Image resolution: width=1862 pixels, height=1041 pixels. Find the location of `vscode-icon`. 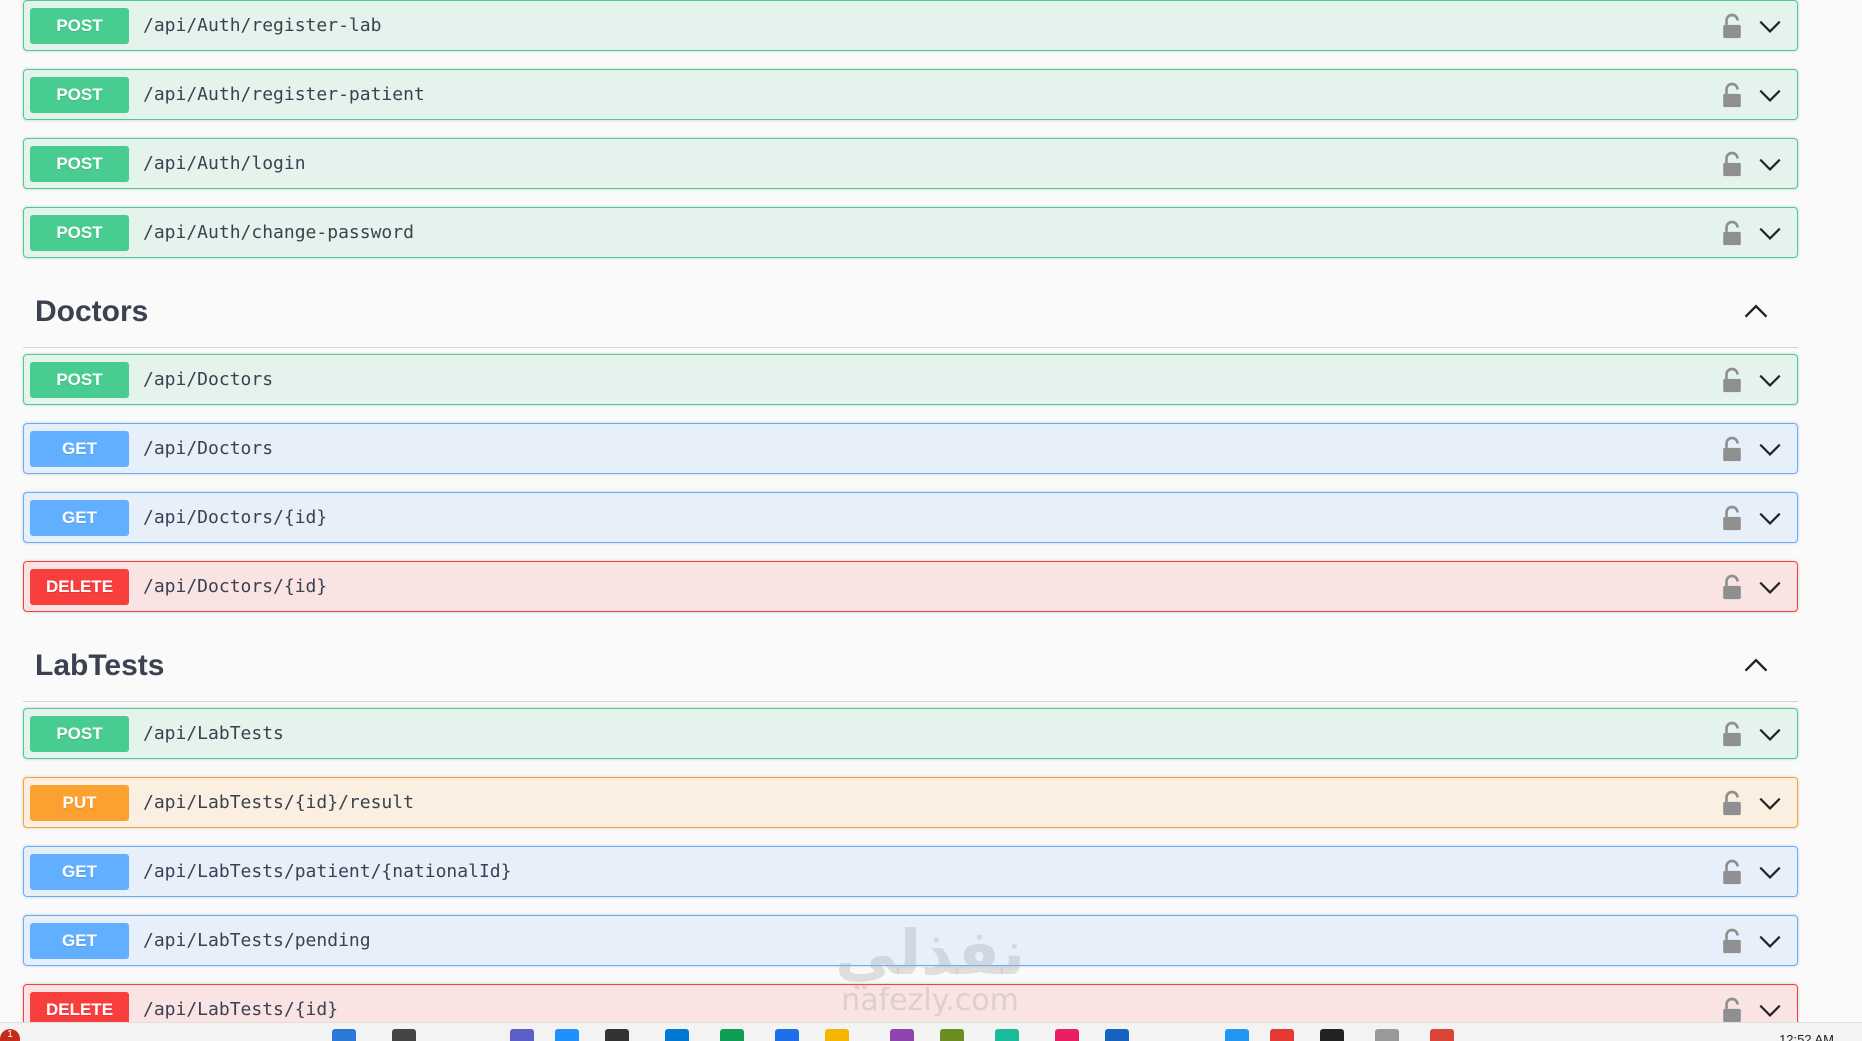

vscode-icon is located at coordinates (1237, 1035).